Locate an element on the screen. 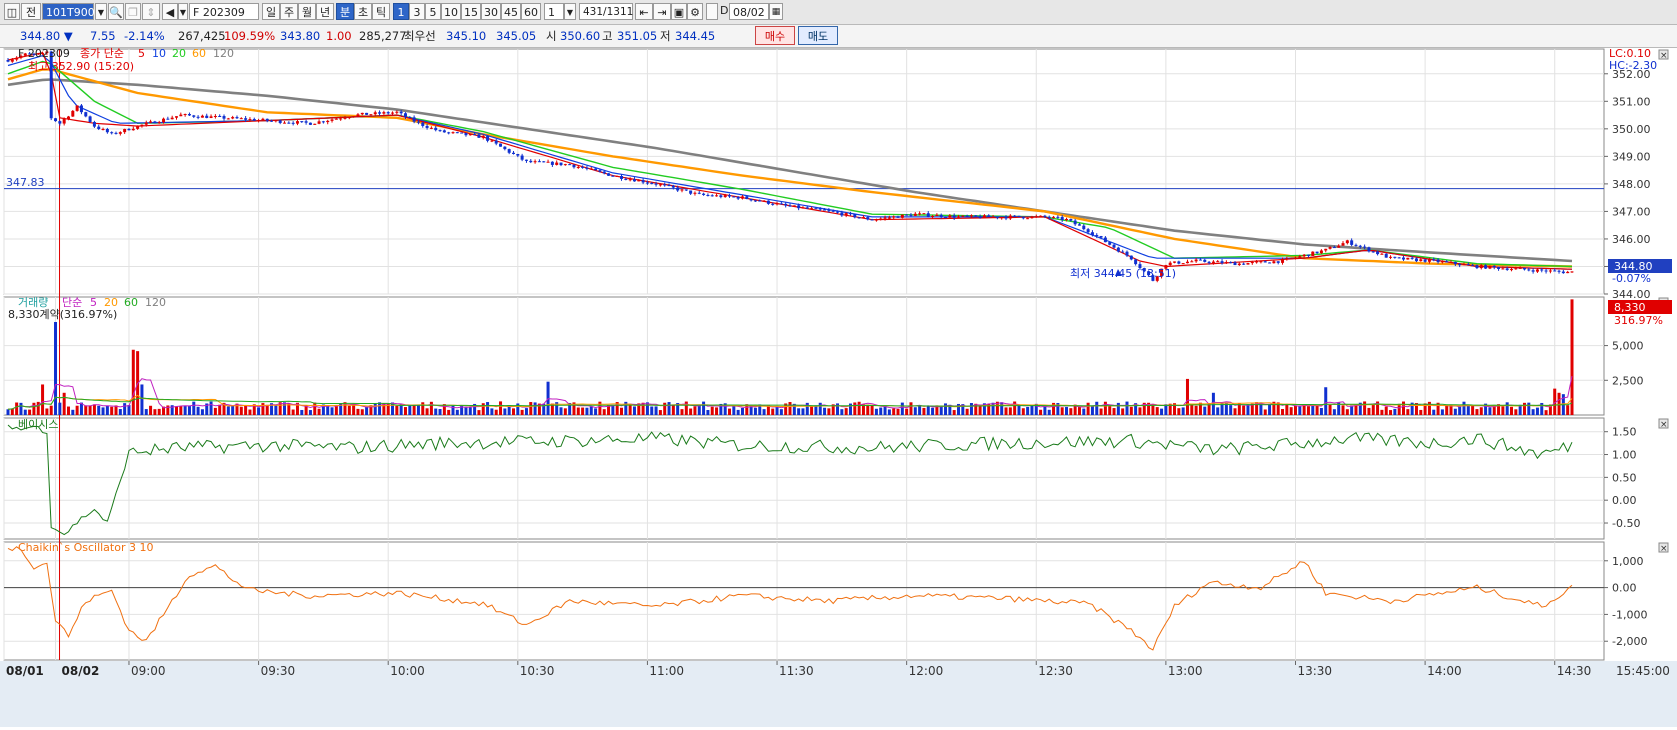  period-month-button: 월 is located at coordinates (307, 11).